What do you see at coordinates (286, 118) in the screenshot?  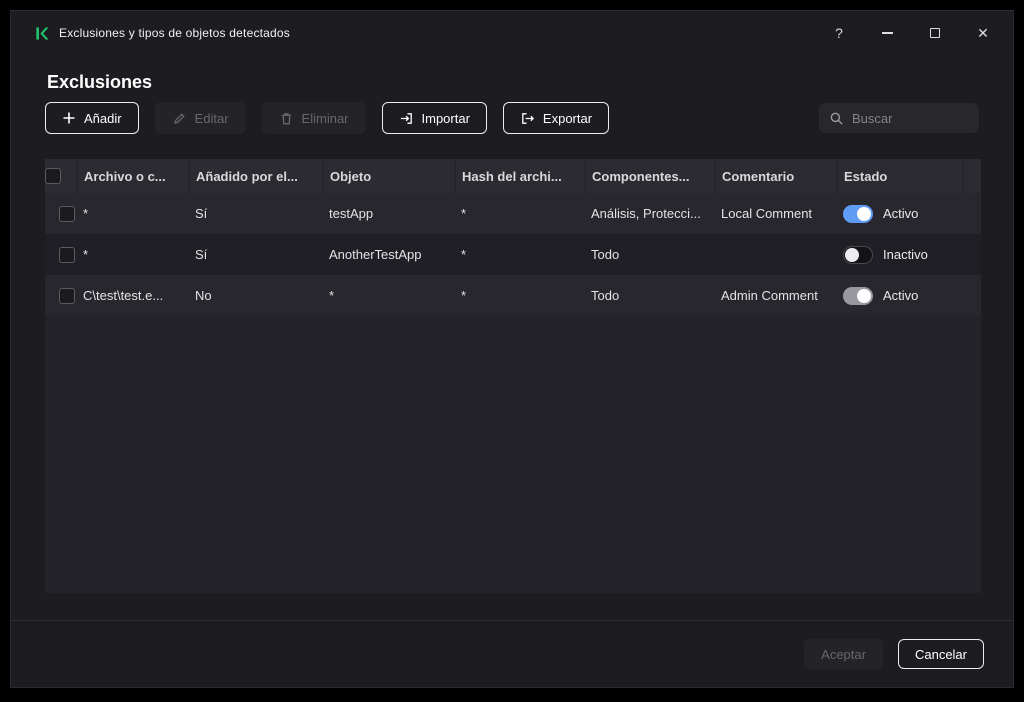 I see `trash-icon` at bounding box center [286, 118].